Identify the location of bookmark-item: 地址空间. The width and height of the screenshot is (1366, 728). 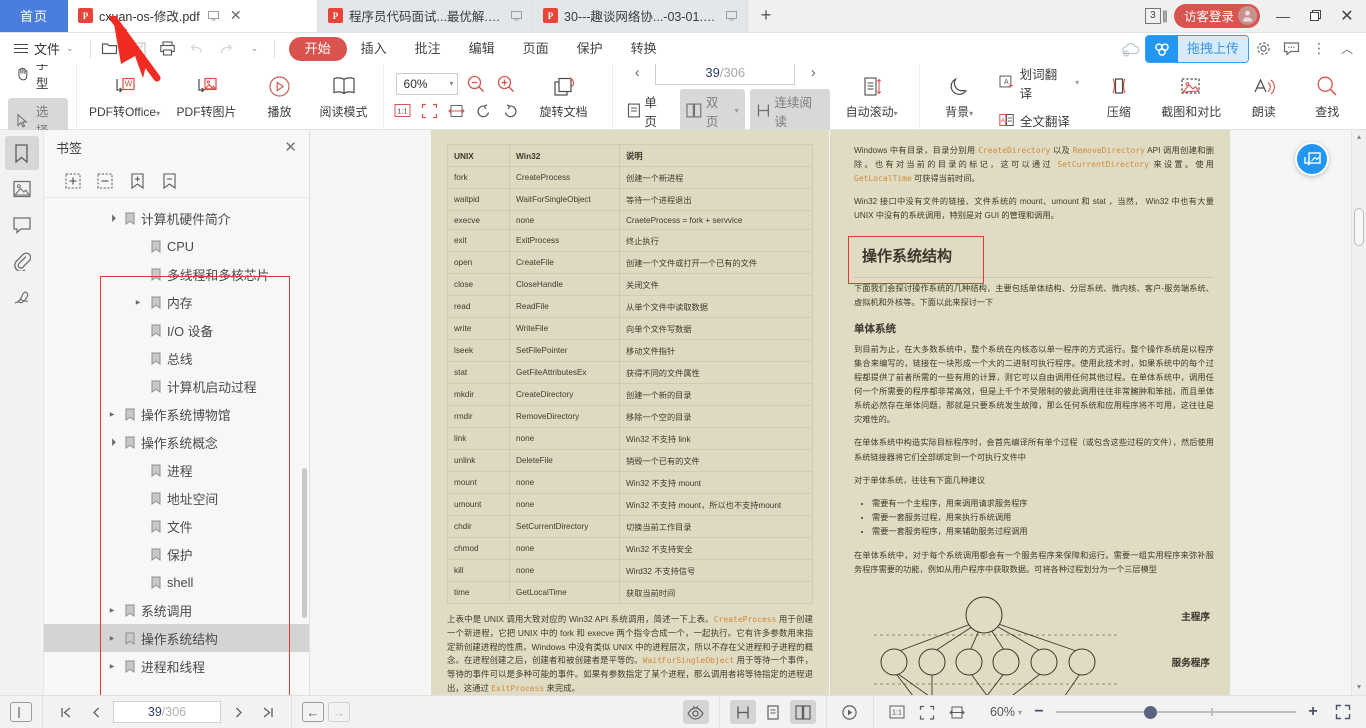
(176, 498).